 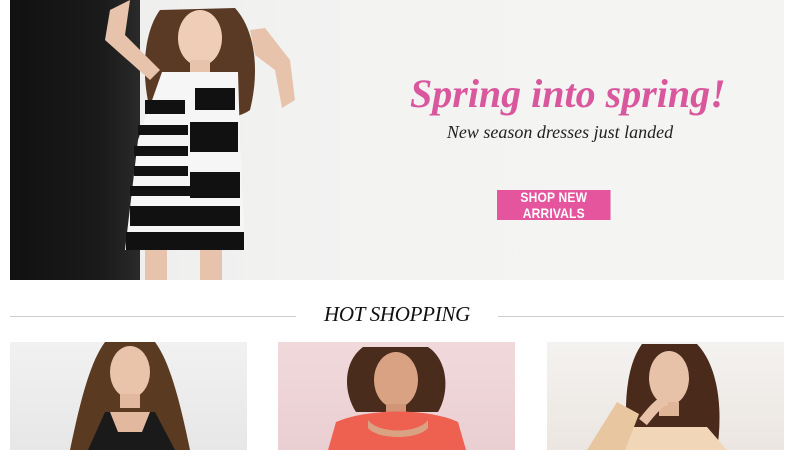 I want to click on divider-left, so click(x=153, y=316).